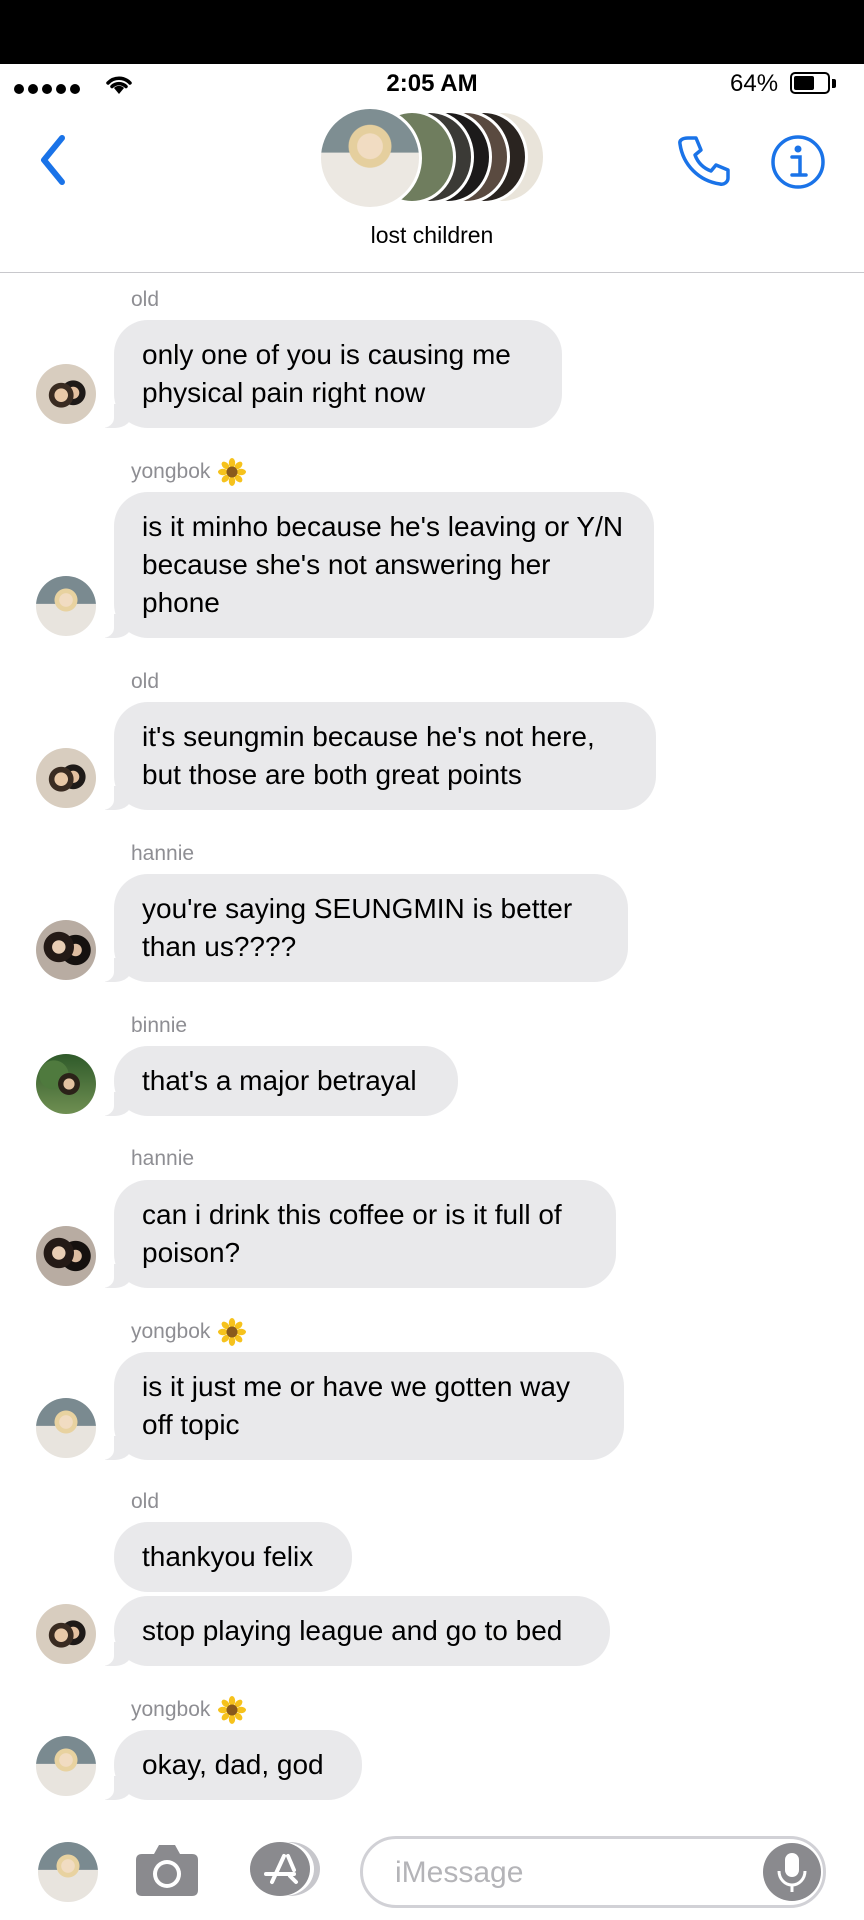 The width and height of the screenshot is (864, 1920). Describe the element at coordinates (370, 158) in the screenshot. I see `group-avatar-main` at that location.